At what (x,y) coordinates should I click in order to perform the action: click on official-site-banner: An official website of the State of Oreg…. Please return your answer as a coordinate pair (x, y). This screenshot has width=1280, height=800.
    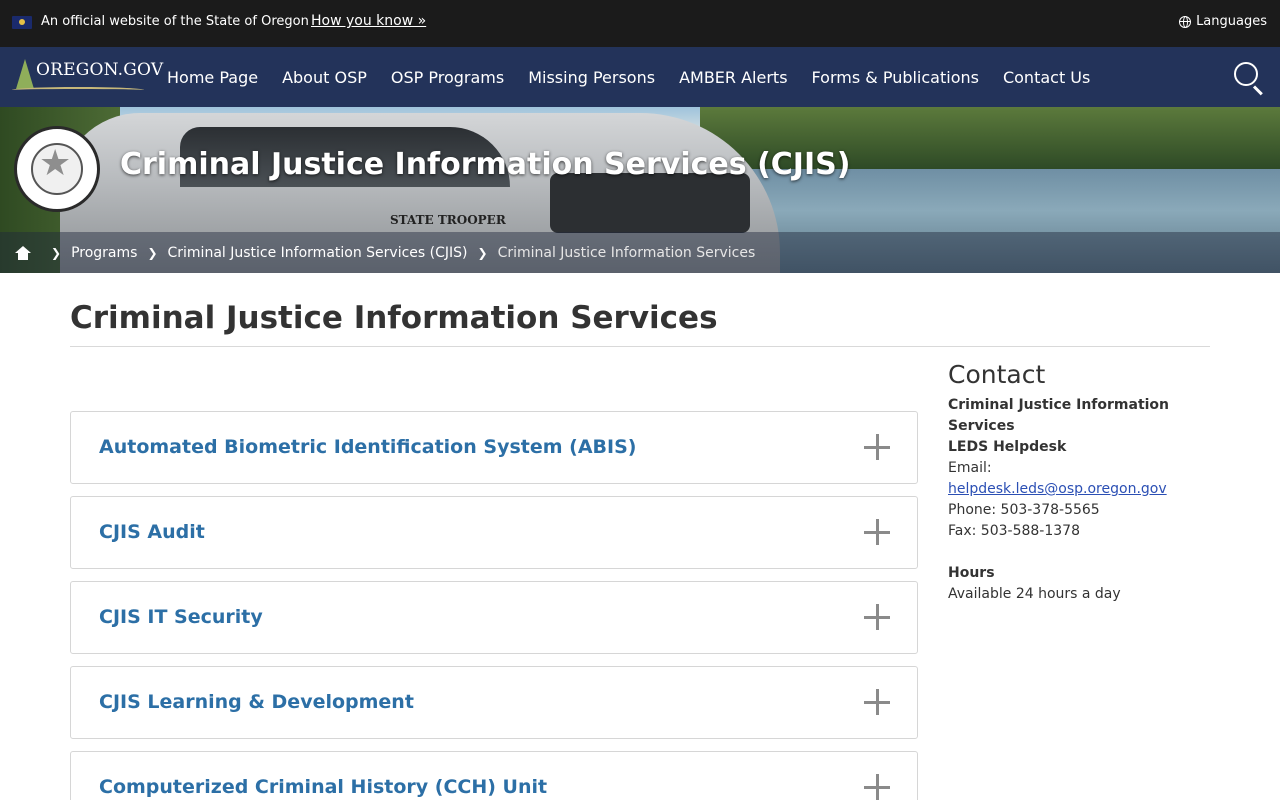
    Looking at the image, I should click on (640, 23).